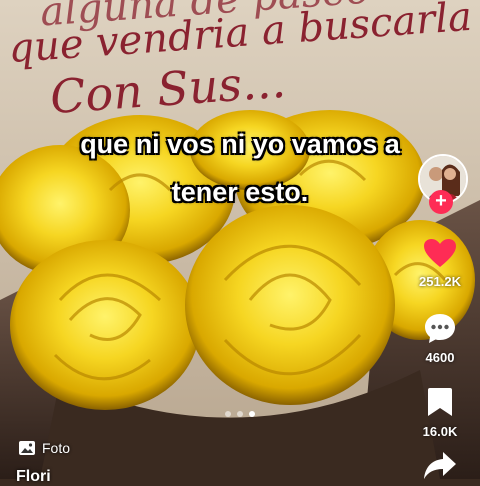  Describe the element at coordinates (33, 477) in the screenshot. I see `author-name: Flori` at that location.